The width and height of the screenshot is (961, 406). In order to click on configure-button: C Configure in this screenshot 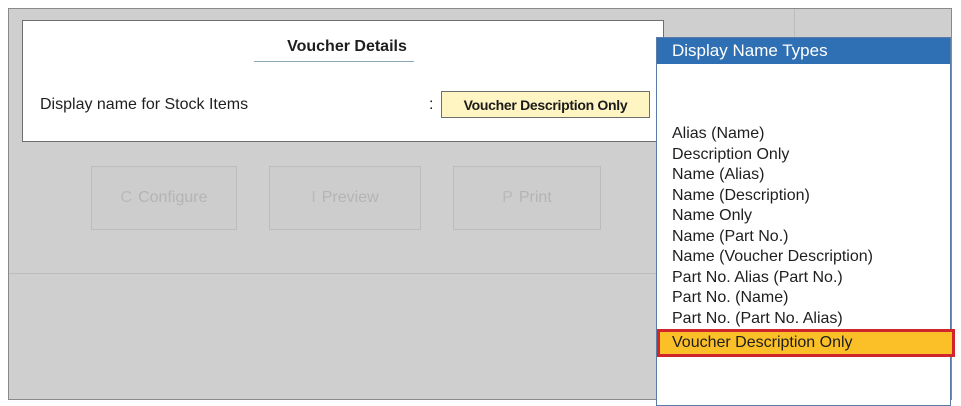, I will do `click(164, 198)`.